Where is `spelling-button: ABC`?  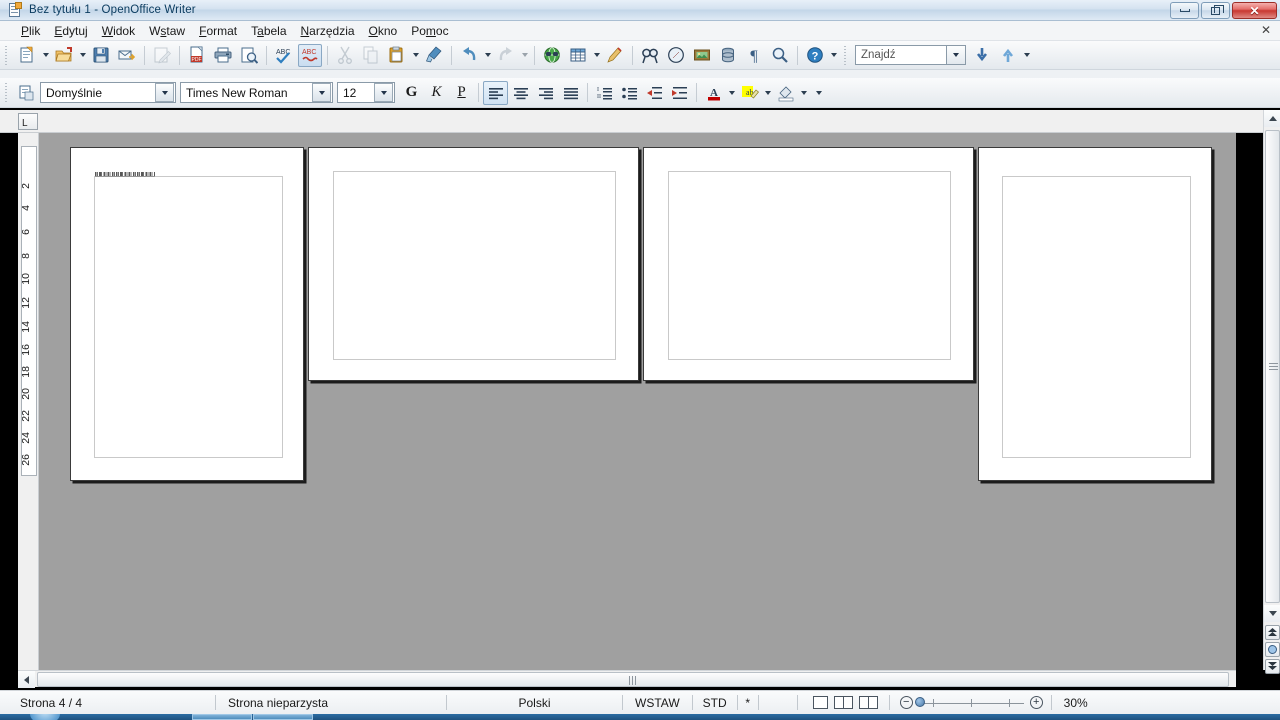 spelling-button: ABC is located at coordinates (284, 55).